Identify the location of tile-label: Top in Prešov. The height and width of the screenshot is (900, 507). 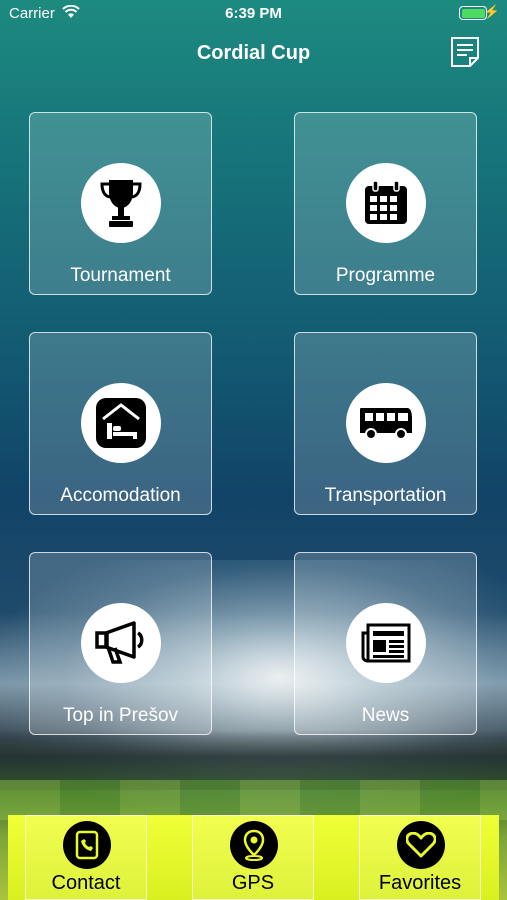
(120, 715).